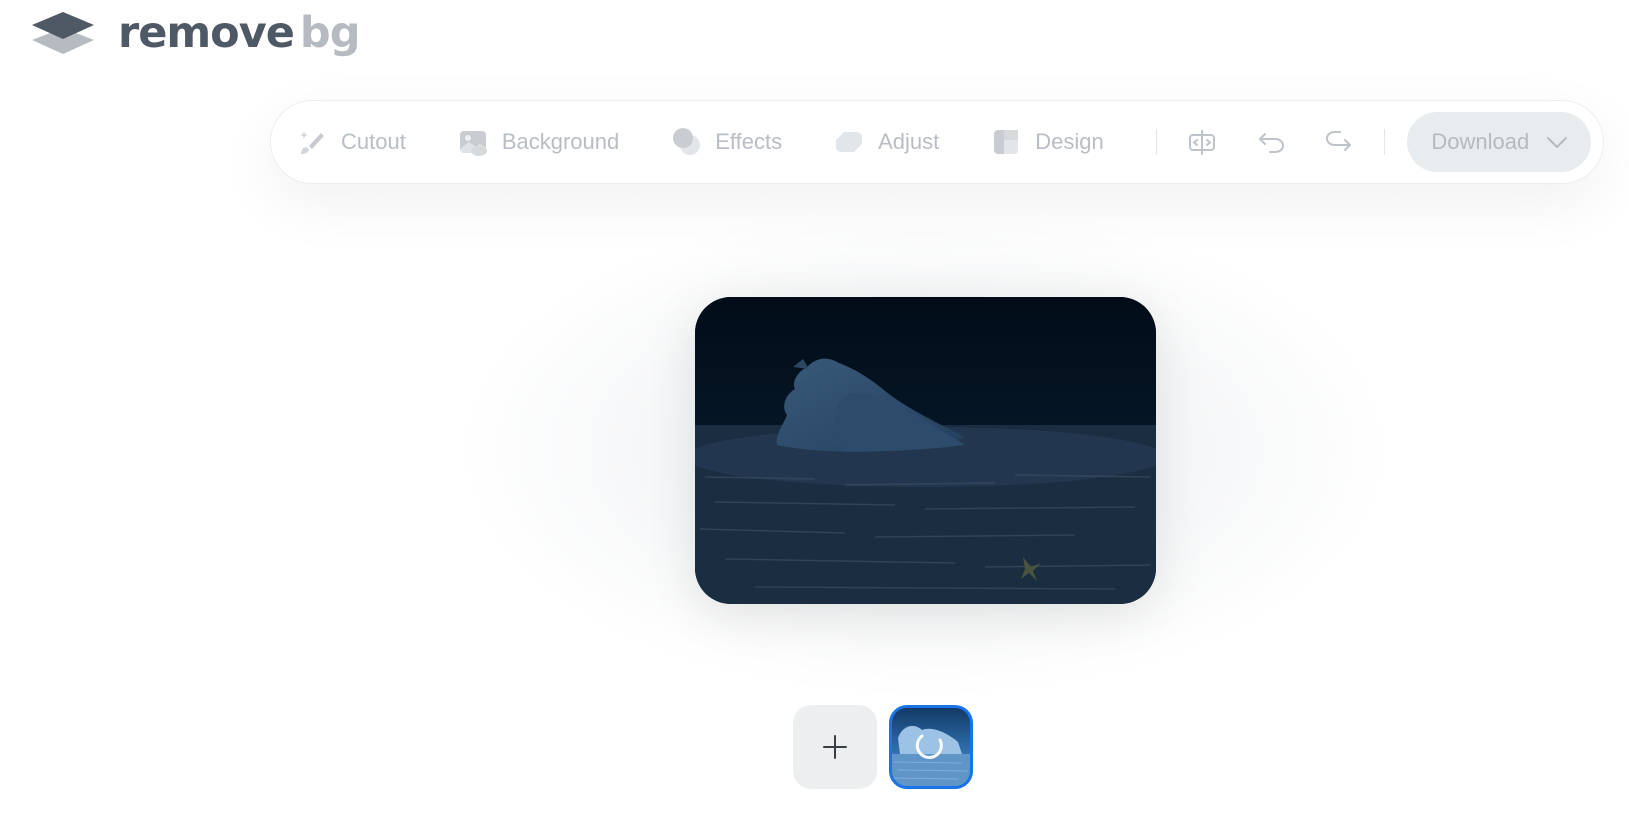 This screenshot has height=815, width=1629. I want to click on plus-icon, so click(835, 747).